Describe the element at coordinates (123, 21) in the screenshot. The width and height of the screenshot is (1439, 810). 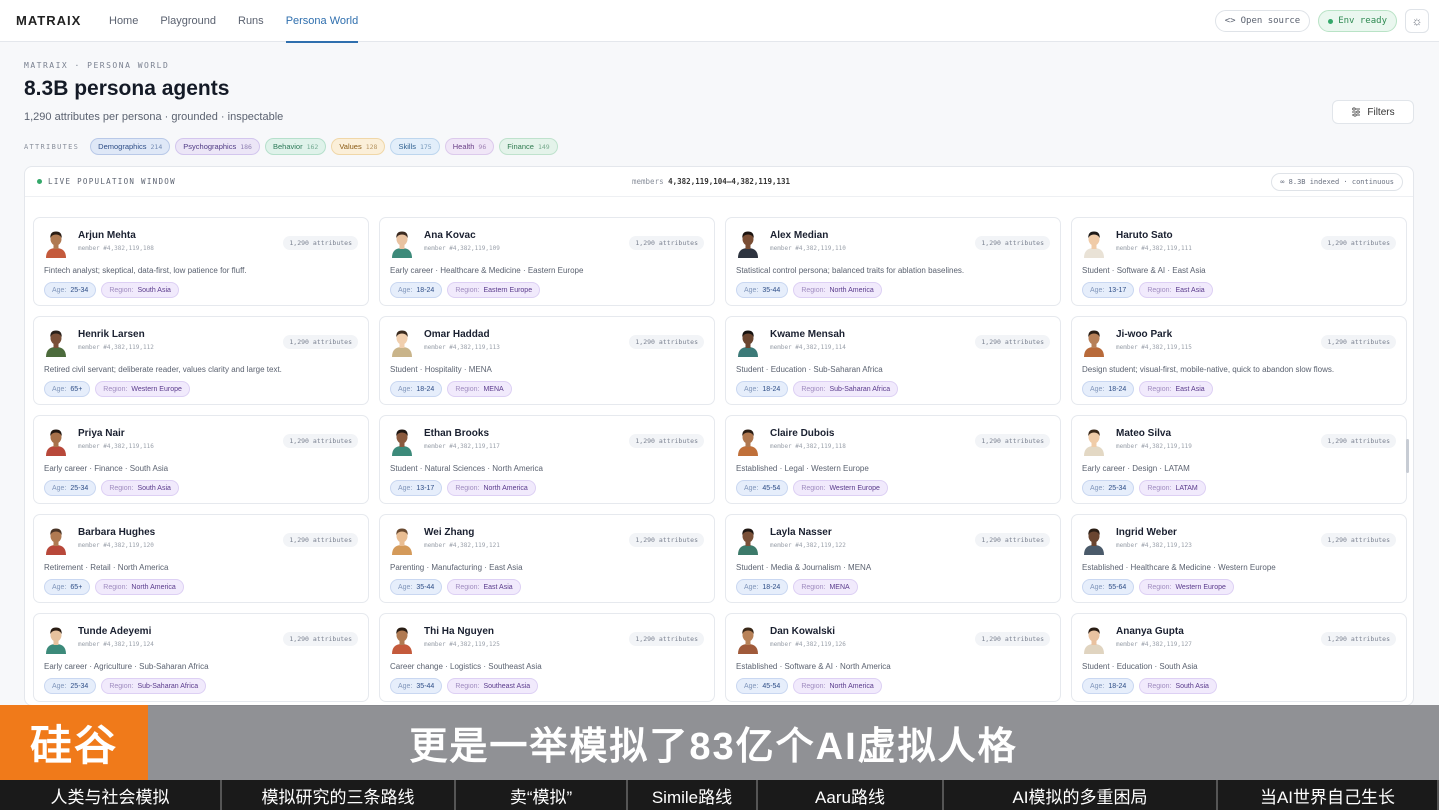
I see `nav-link-home: Home` at that location.